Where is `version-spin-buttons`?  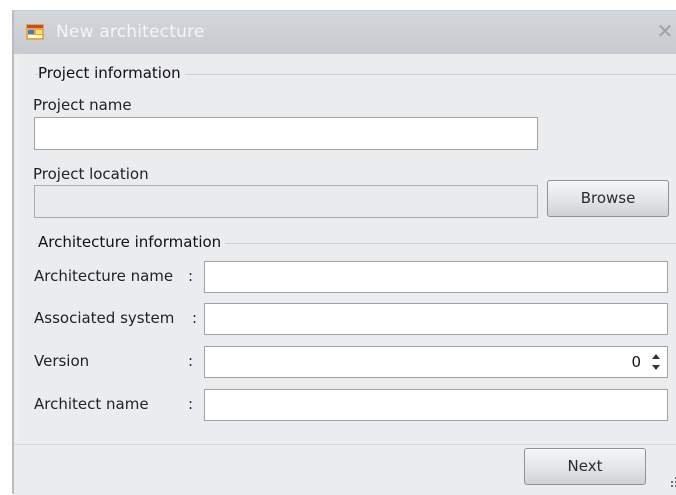
version-spin-buttons is located at coordinates (656, 362).